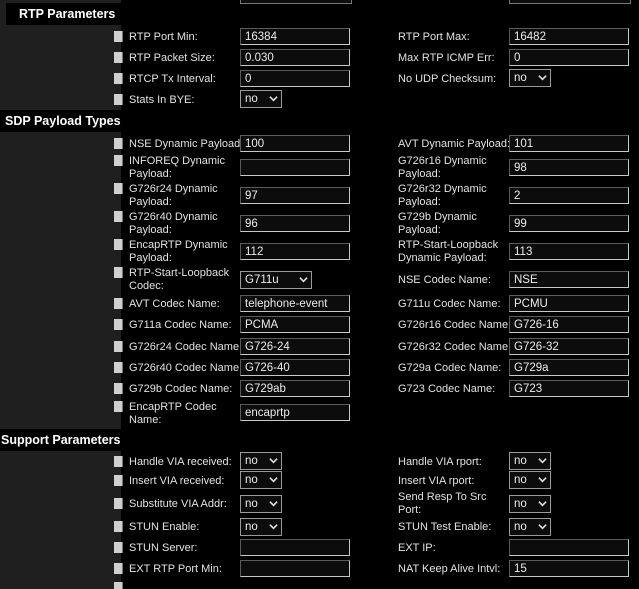 Image resolution: width=639 pixels, height=589 pixels. I want to click on stun-server-label: STUN Server:, so click(163, 548).